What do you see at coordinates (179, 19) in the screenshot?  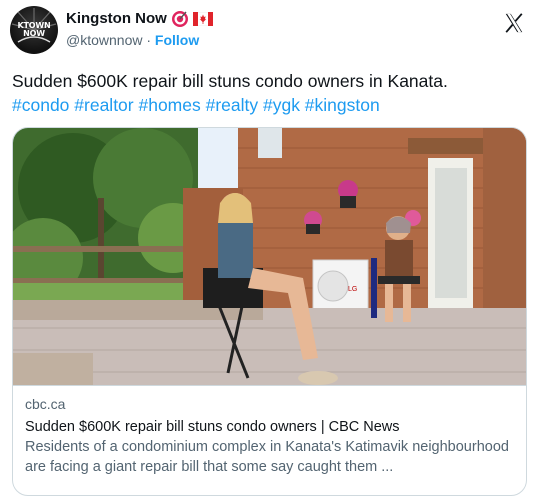 I see `target-badge-icon` at bounding box center [179, 19].